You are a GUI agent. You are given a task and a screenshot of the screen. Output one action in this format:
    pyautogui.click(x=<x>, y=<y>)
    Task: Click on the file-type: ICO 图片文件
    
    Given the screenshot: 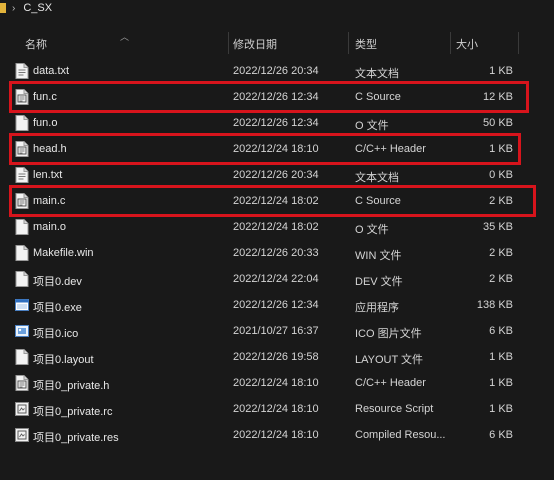 What is the action you would take?
    pyautogui.click(x=388, y=334)
    